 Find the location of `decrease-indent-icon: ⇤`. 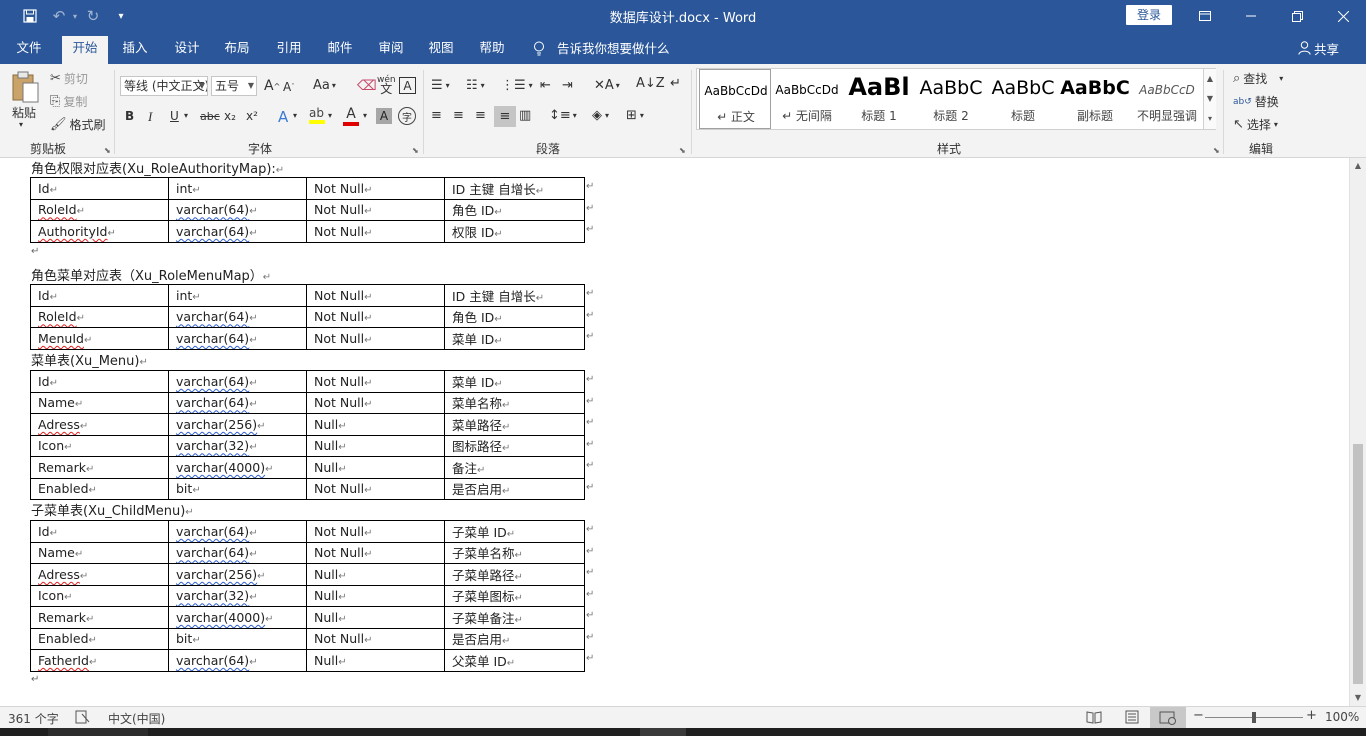

decrease-indent-icon: ⇤ is located at coordinates (545, 85).